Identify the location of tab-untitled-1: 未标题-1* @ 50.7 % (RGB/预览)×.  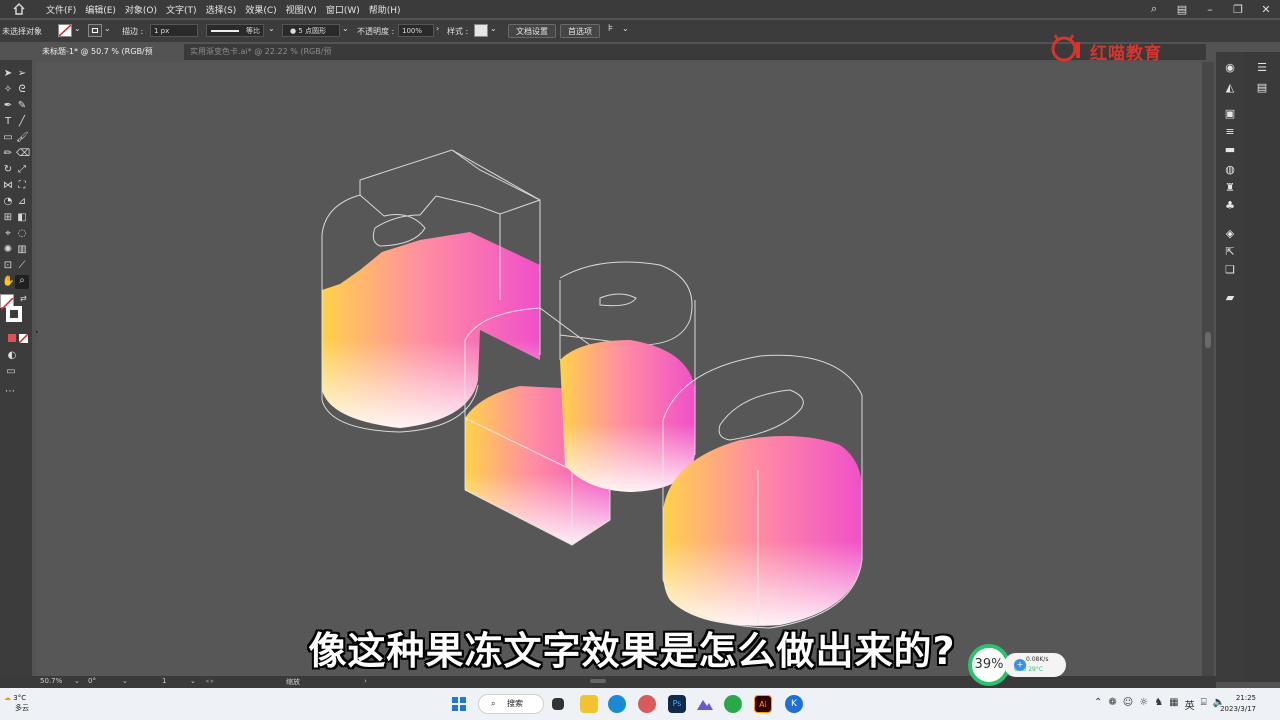
(110, 58).